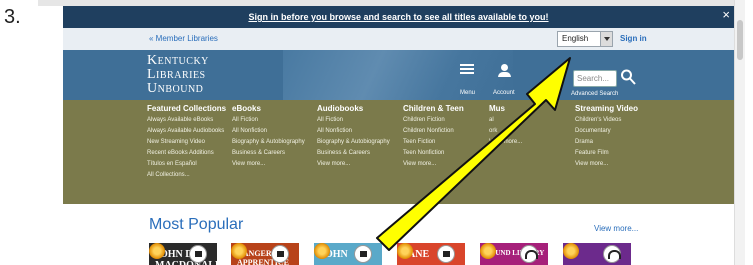  What do you see at coordinates (446, 142) in the screenshot?
I see `nav-link: Teen Fiction` at bounding box center [446, 142].